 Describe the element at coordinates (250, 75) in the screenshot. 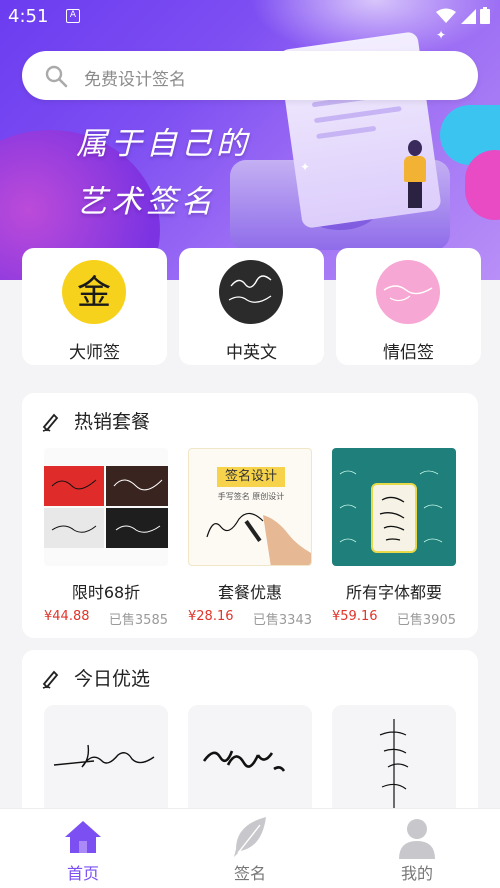

I see `search-bar: 免费设计签名` at that location.